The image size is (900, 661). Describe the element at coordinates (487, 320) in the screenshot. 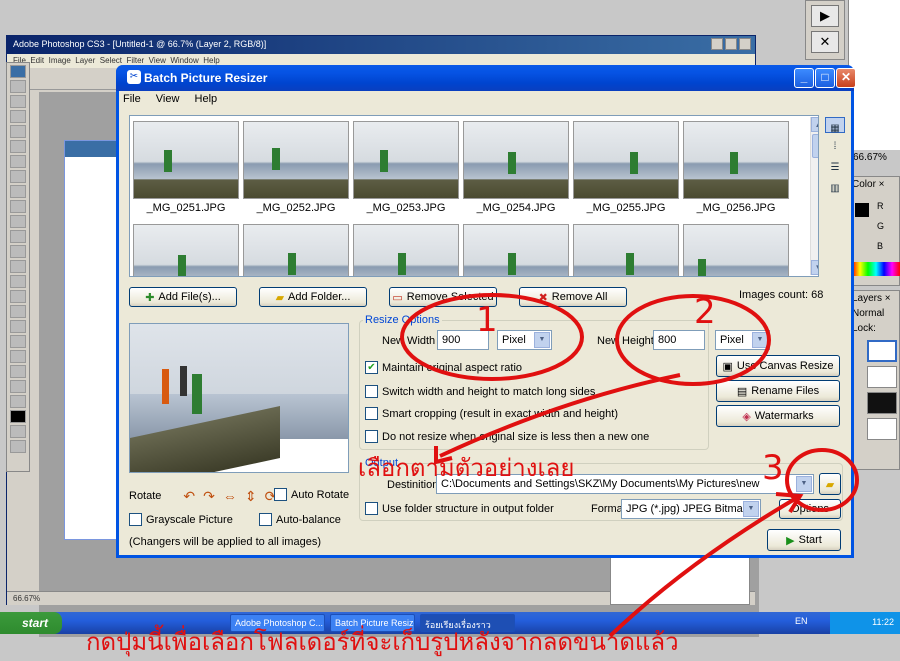

I see `annotation-number-1: 1` at that location.